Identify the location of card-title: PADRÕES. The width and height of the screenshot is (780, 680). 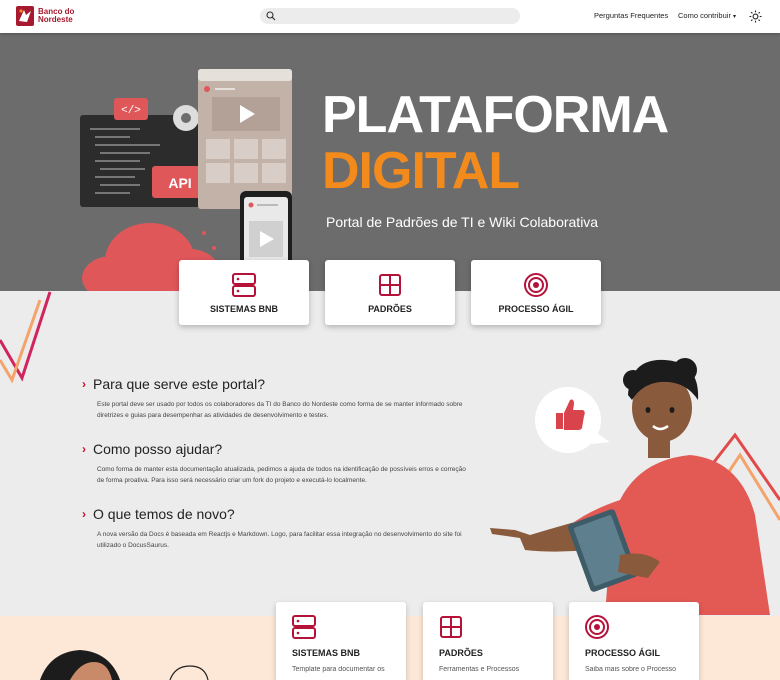
(461, 653).